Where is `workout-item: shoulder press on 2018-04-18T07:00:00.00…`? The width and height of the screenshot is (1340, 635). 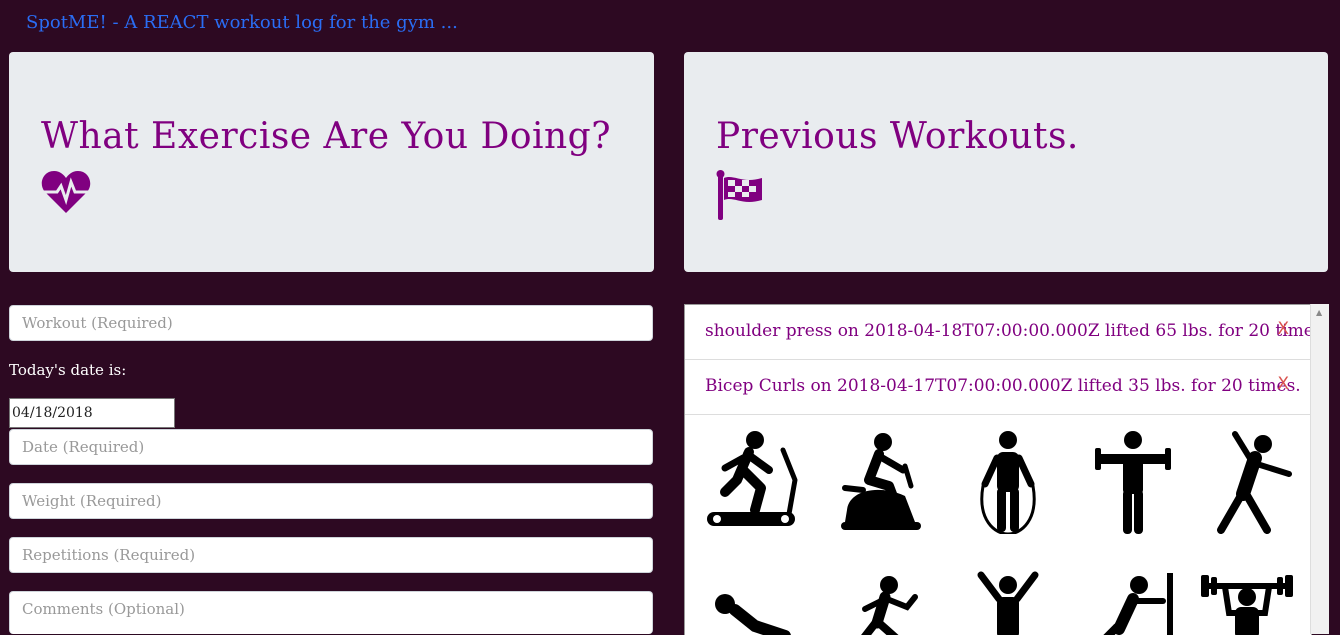 workout-item: shoulder press on 2018-04-18T07:00:00.00… is located at coordinates (998, 332).